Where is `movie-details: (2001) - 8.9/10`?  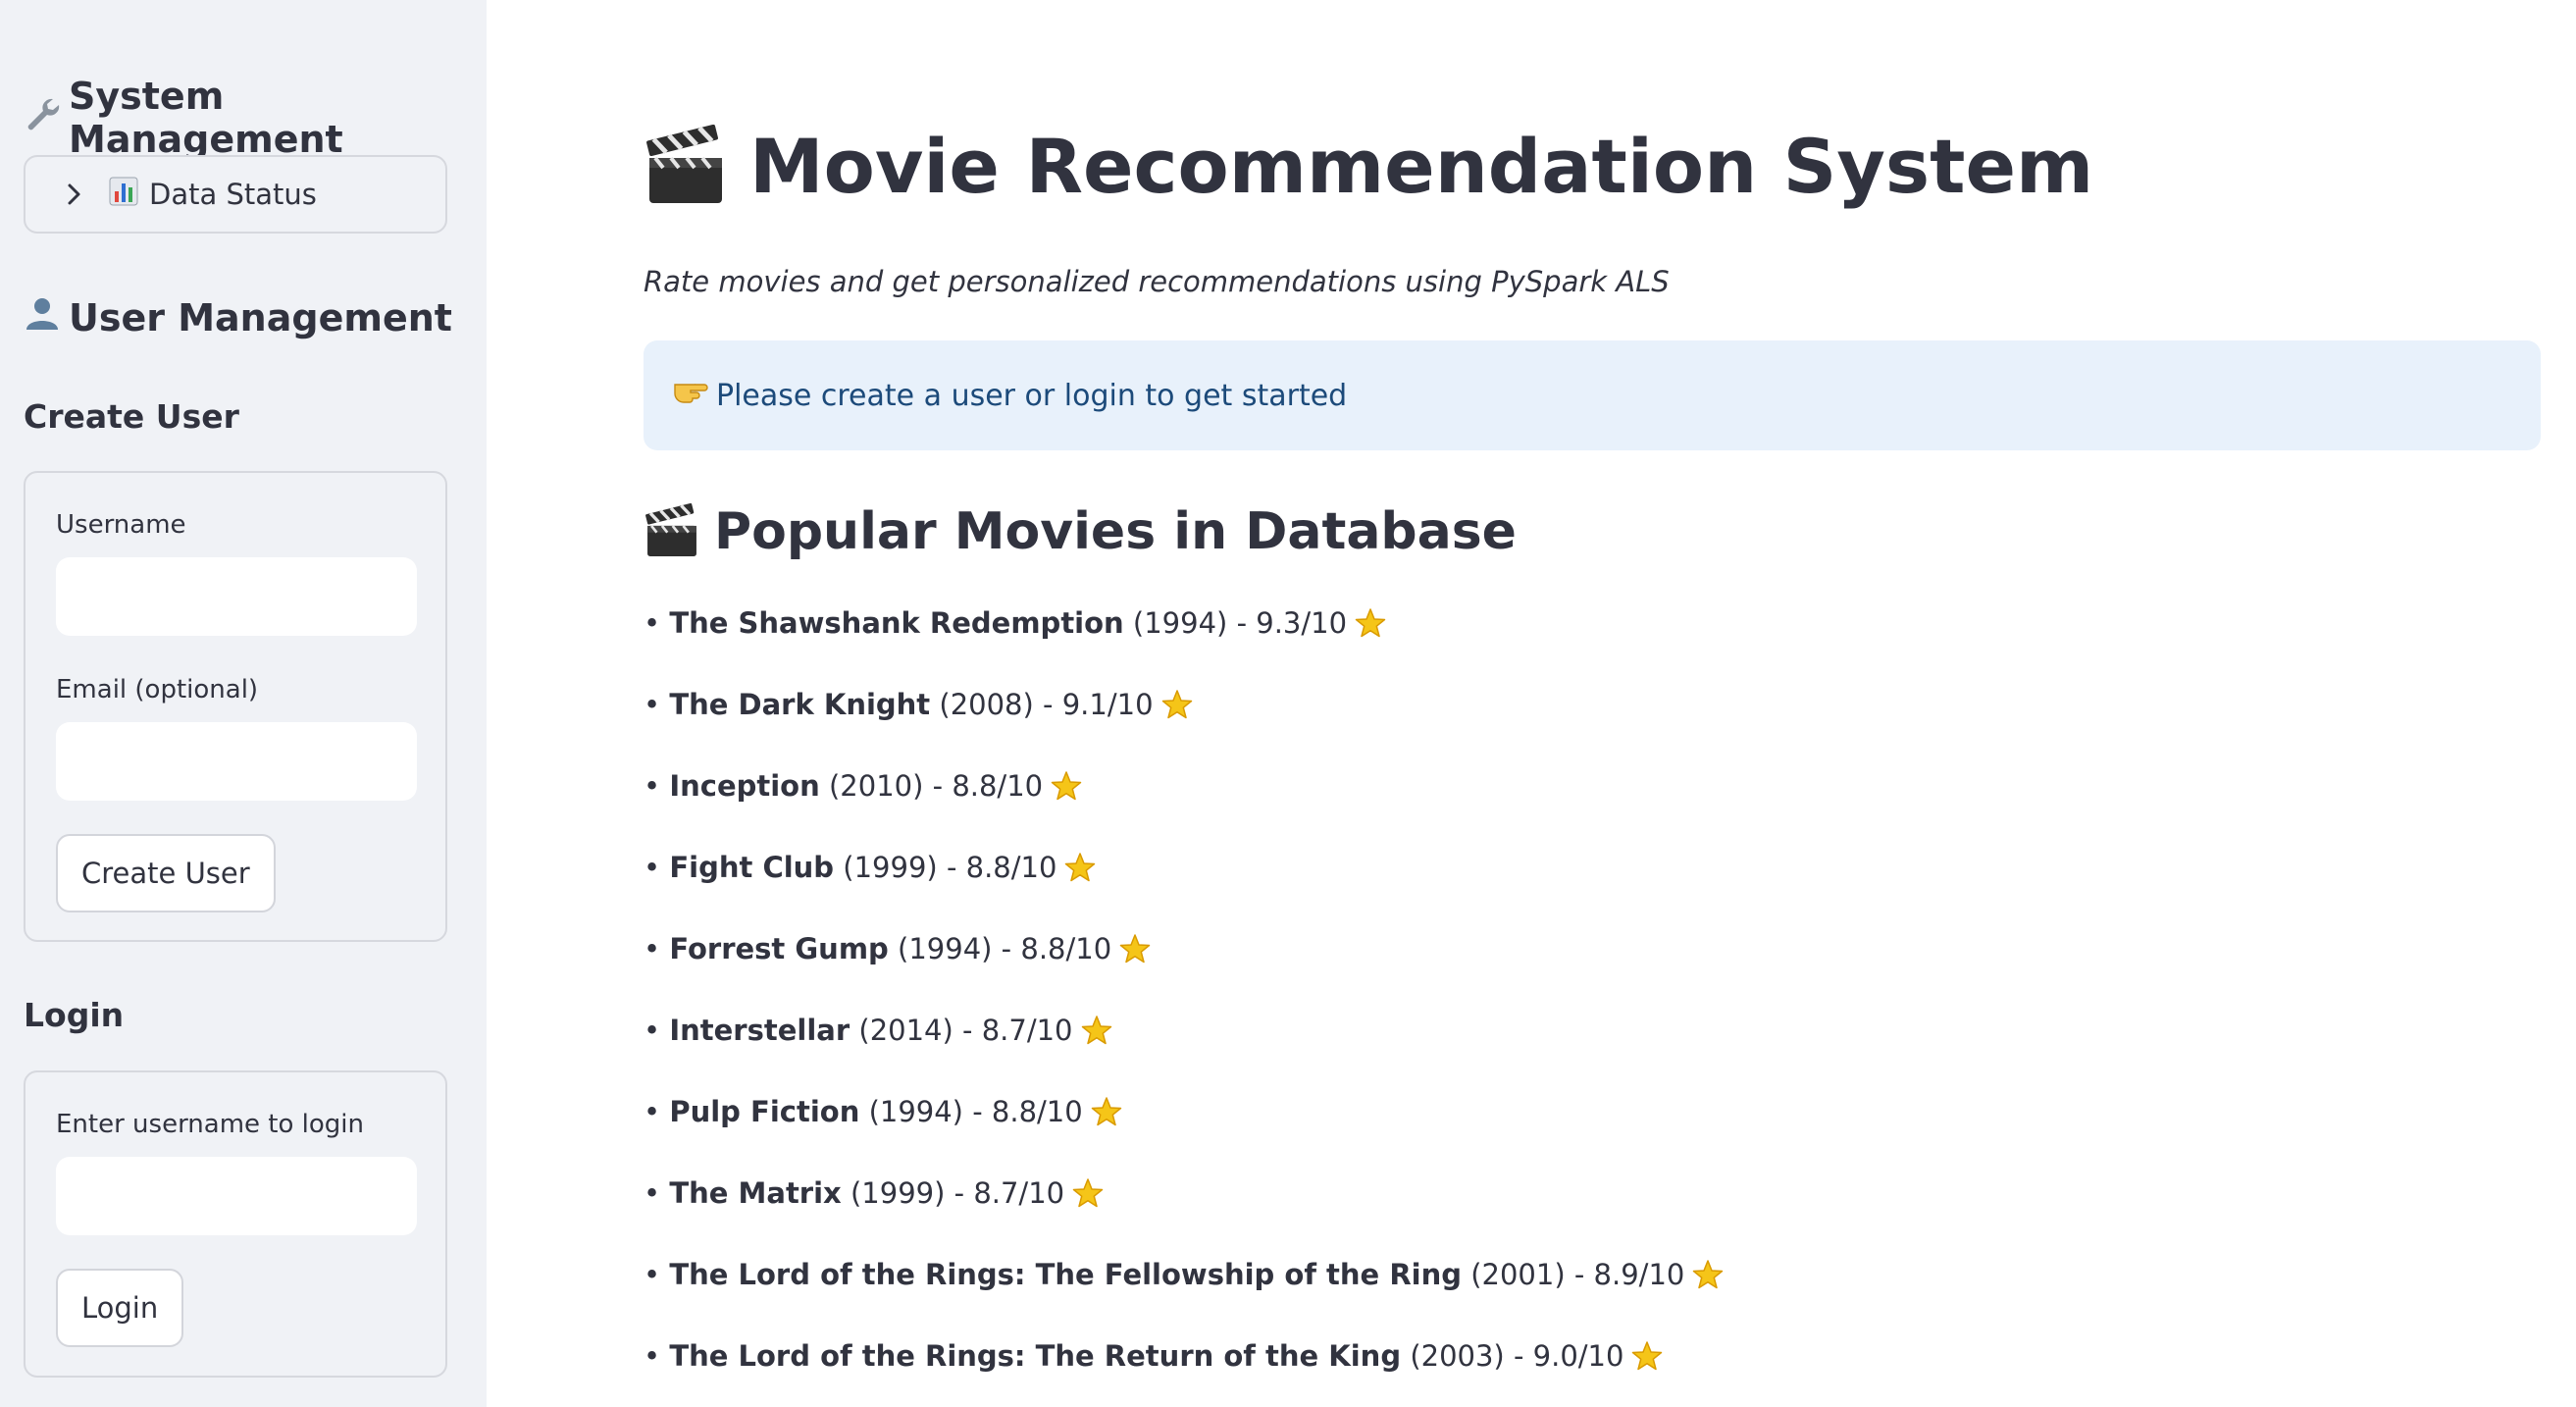 movie-details: (2001) - 8.9/10 is located at coordinates (1577, 1274).